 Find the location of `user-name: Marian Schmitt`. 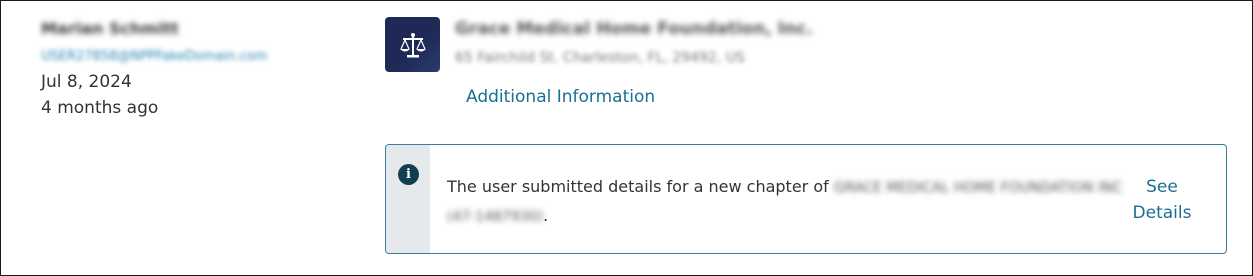

user-name: Marian Schmitt is located at coordinates (110, 28).